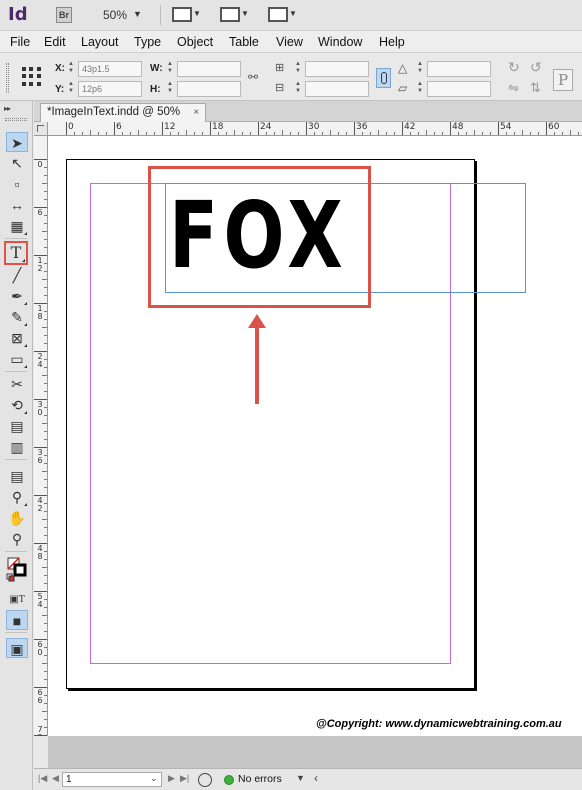 The image size is (582, 790). Describe the element at coordinates (17, 226) in the screenshot. I see `content-collector-icon: ▦` at that location.